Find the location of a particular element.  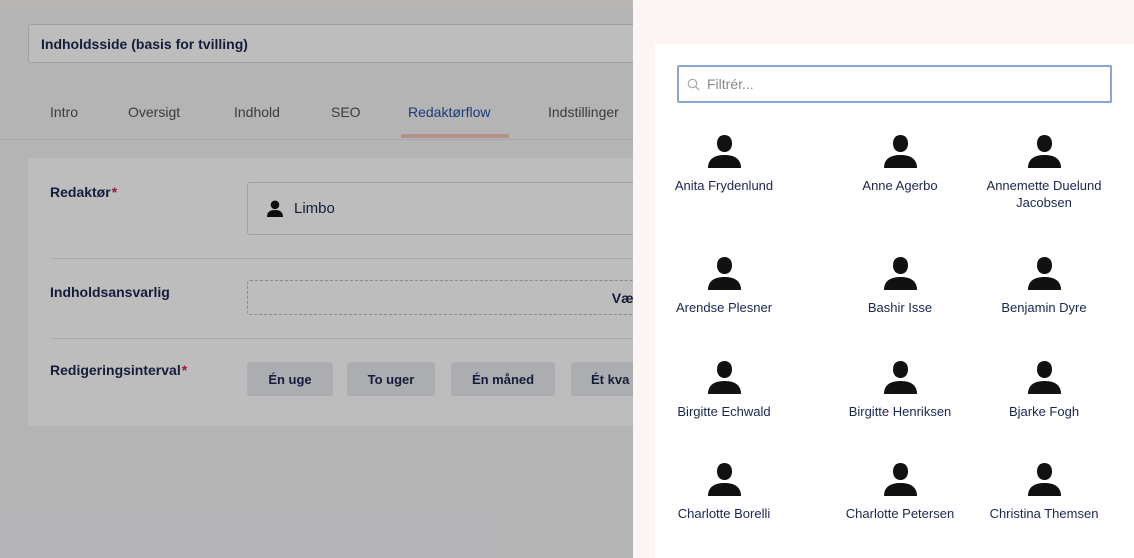

responsible-label: Indholdsansvarlig is located at coordinates (110, 292).